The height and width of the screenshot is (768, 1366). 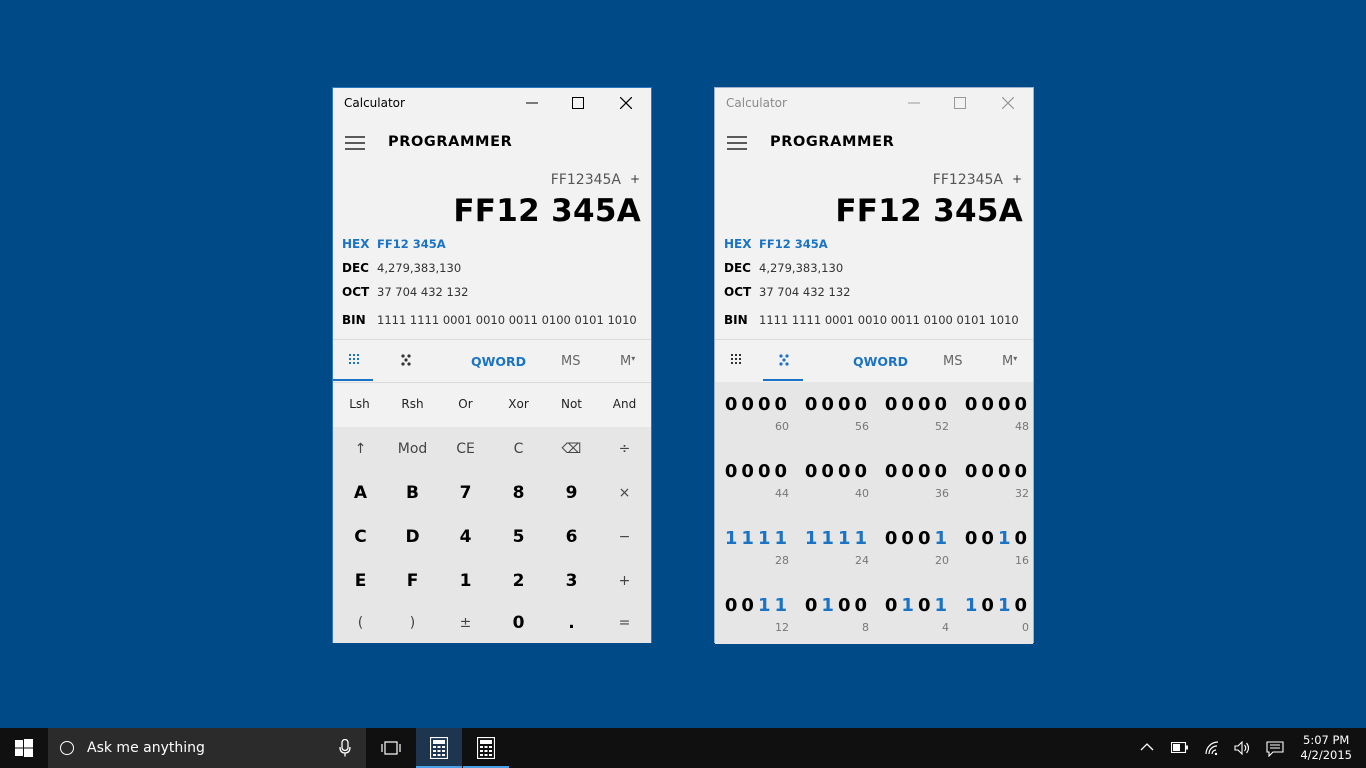 I want to click on volume-icon, so click(x=1243, y=748).